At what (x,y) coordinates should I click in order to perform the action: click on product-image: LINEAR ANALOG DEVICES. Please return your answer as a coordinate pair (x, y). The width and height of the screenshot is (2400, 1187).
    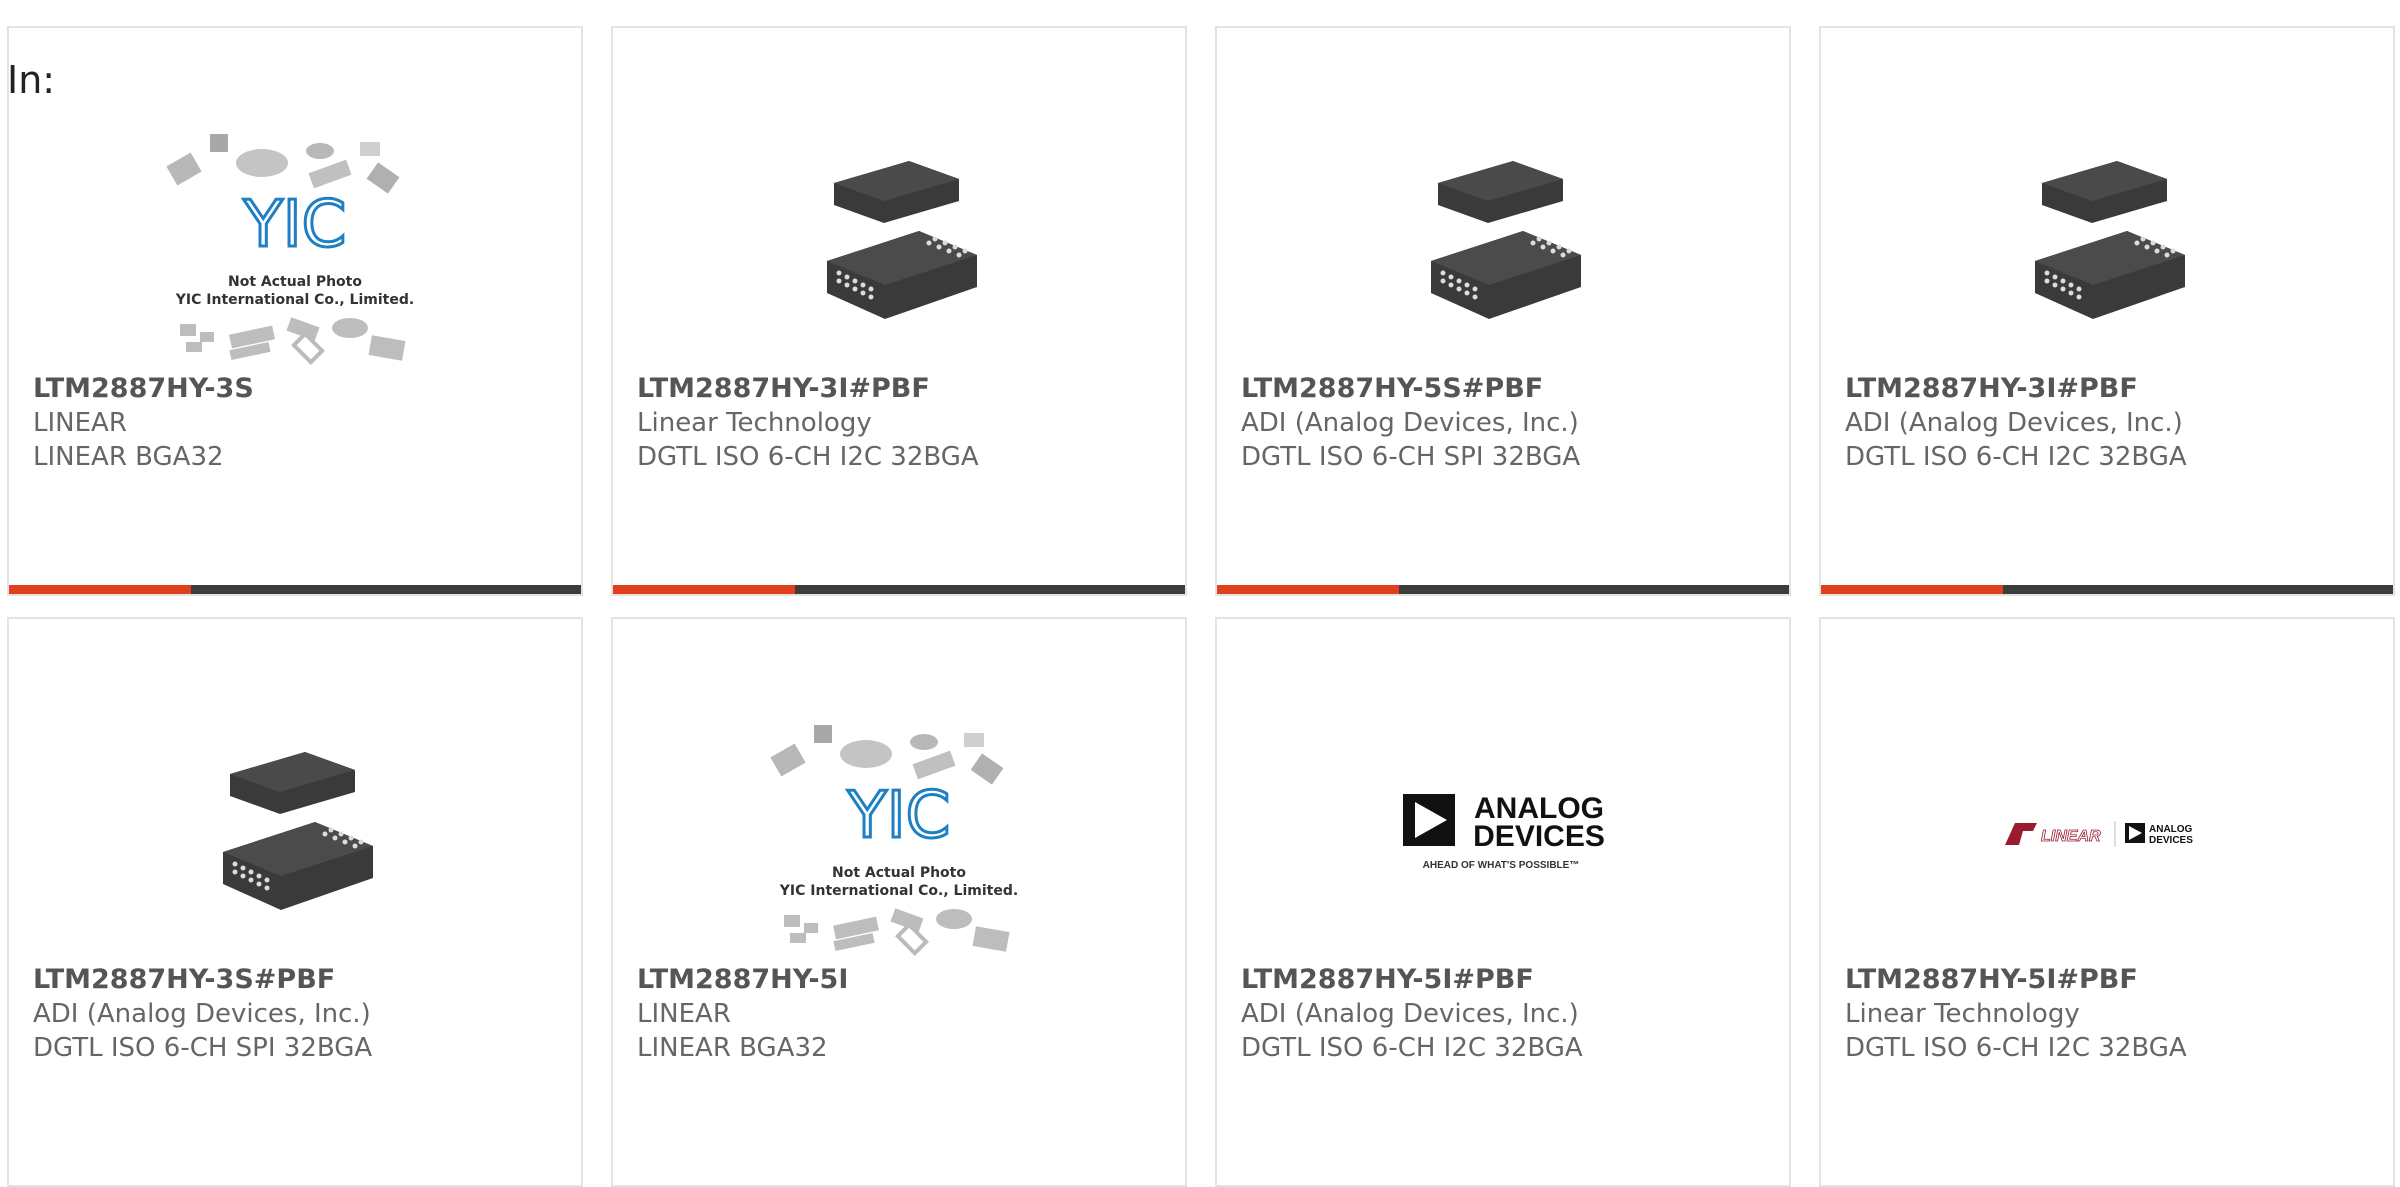
    Looking at the image, I should click on (2107, 834).